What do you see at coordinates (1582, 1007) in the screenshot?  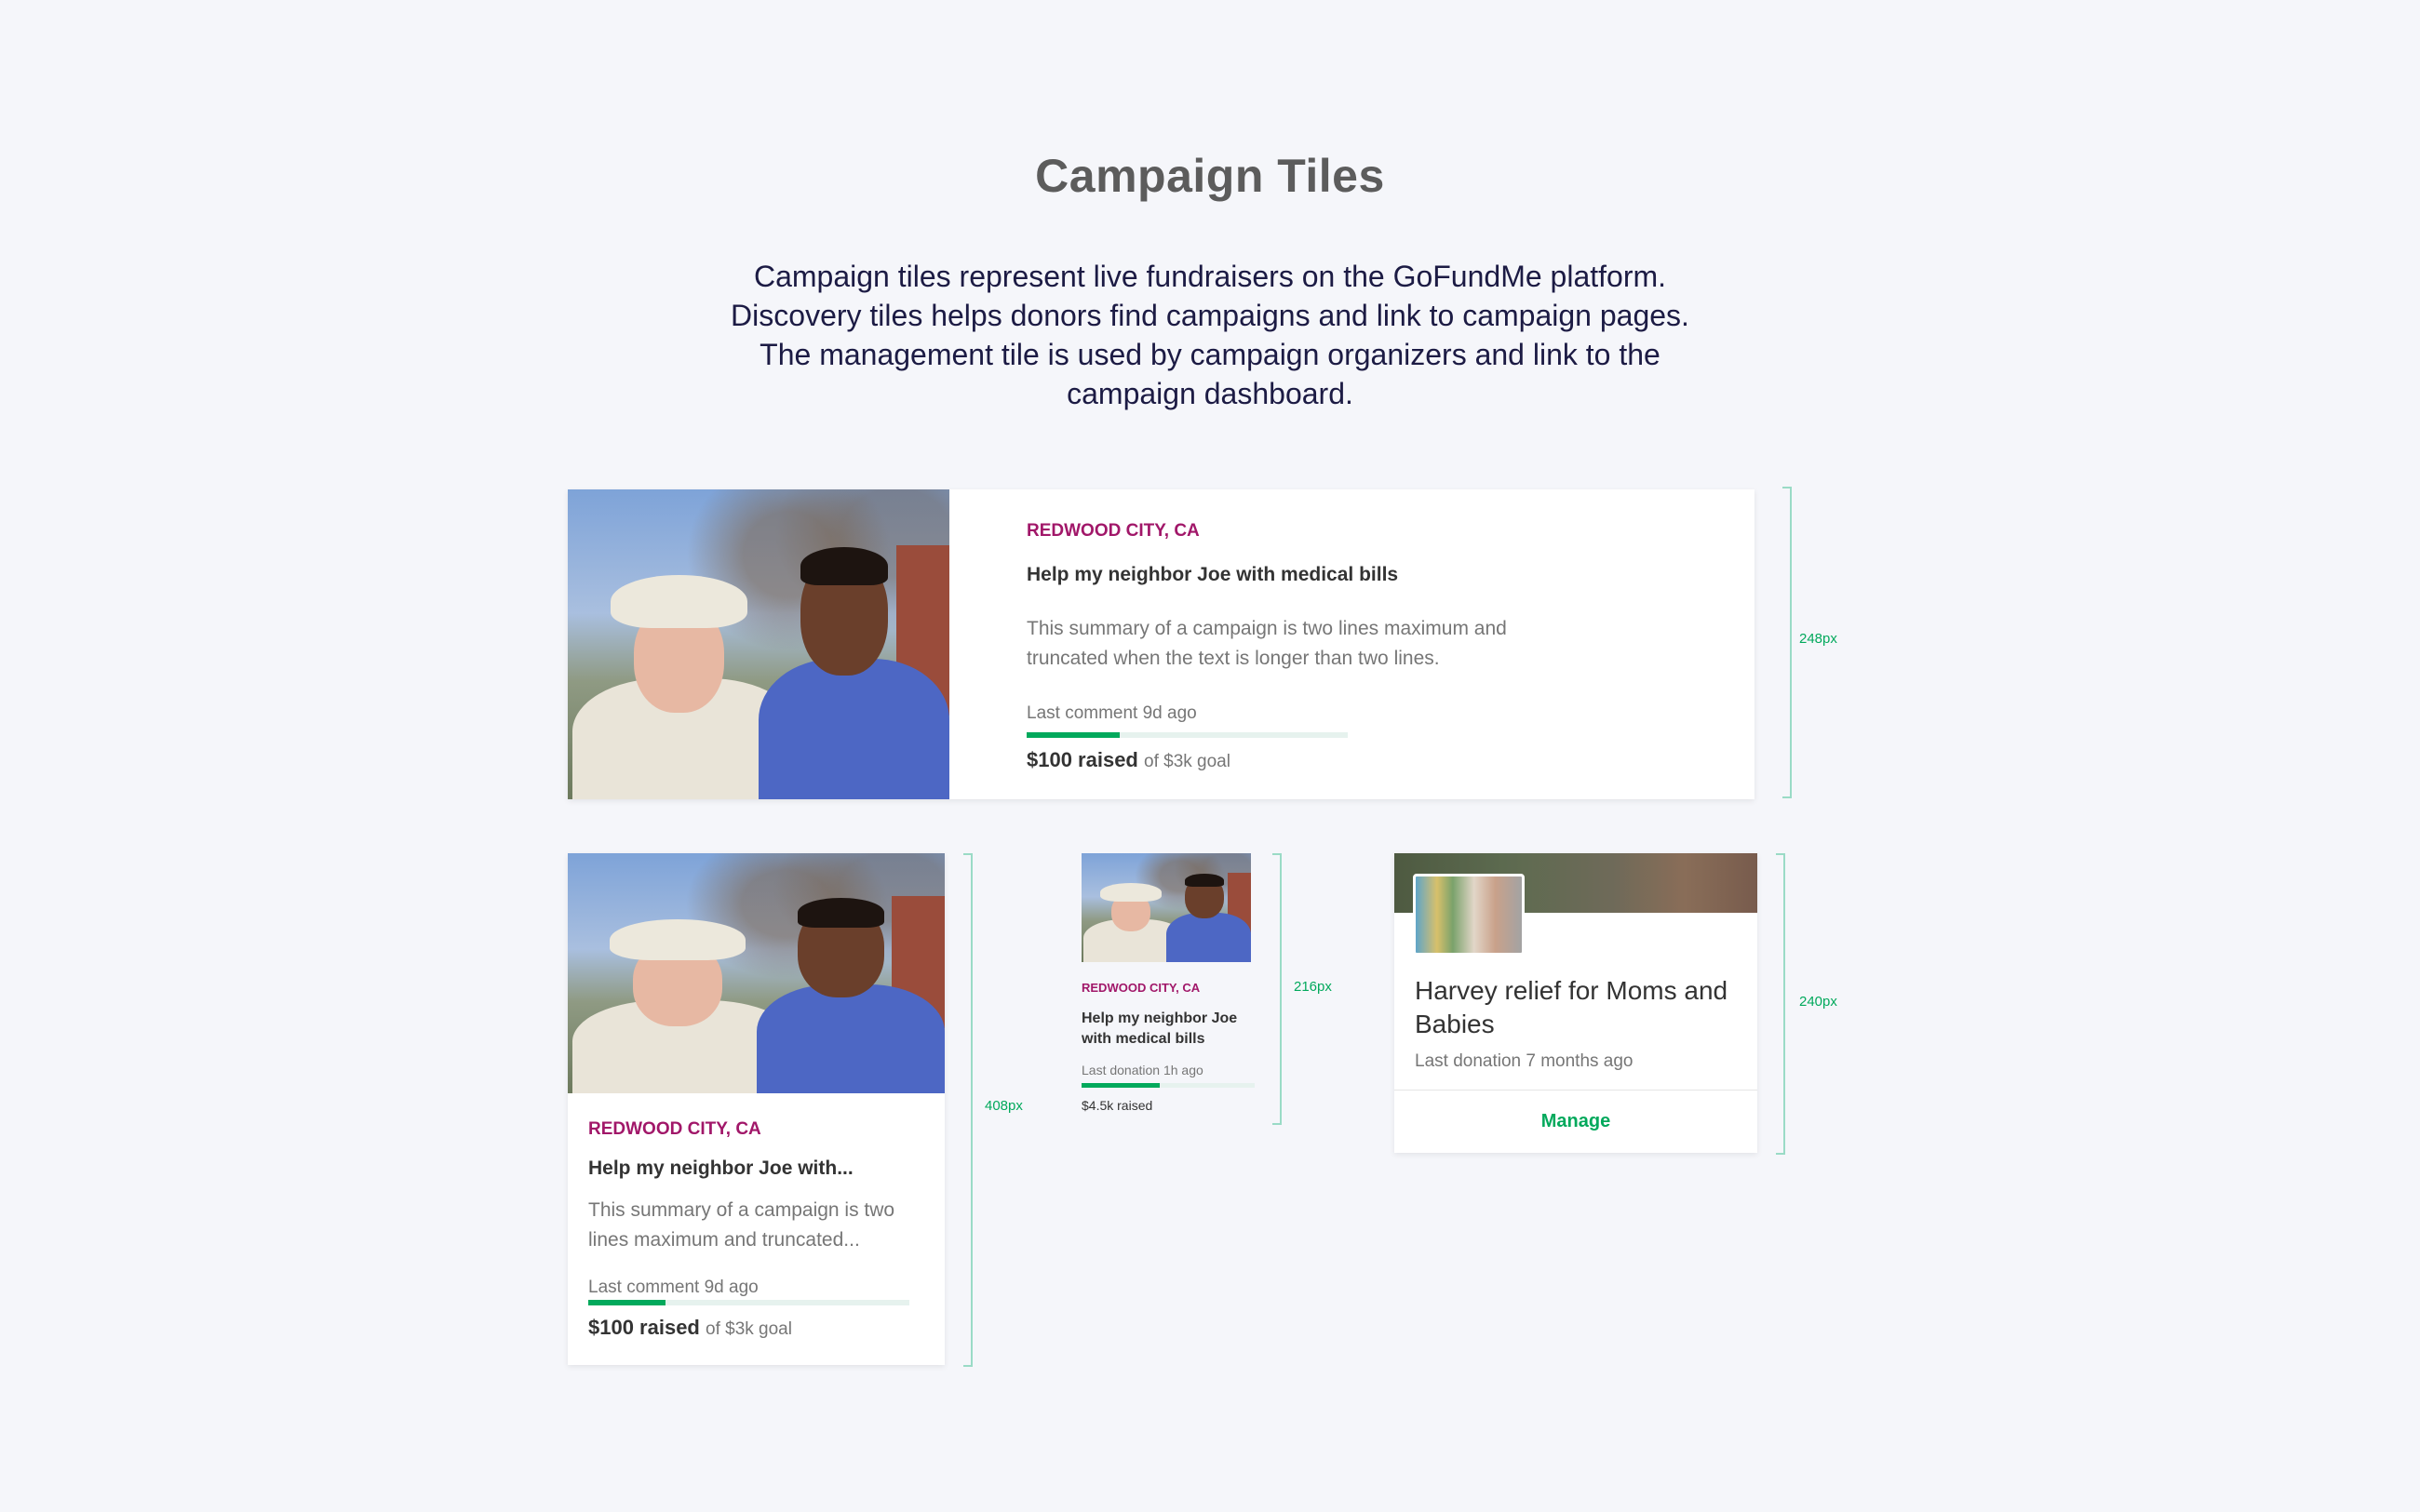 I see `campaign-title: Harvey relief for Moms and Babies` at bounding box center [1582, 1007].